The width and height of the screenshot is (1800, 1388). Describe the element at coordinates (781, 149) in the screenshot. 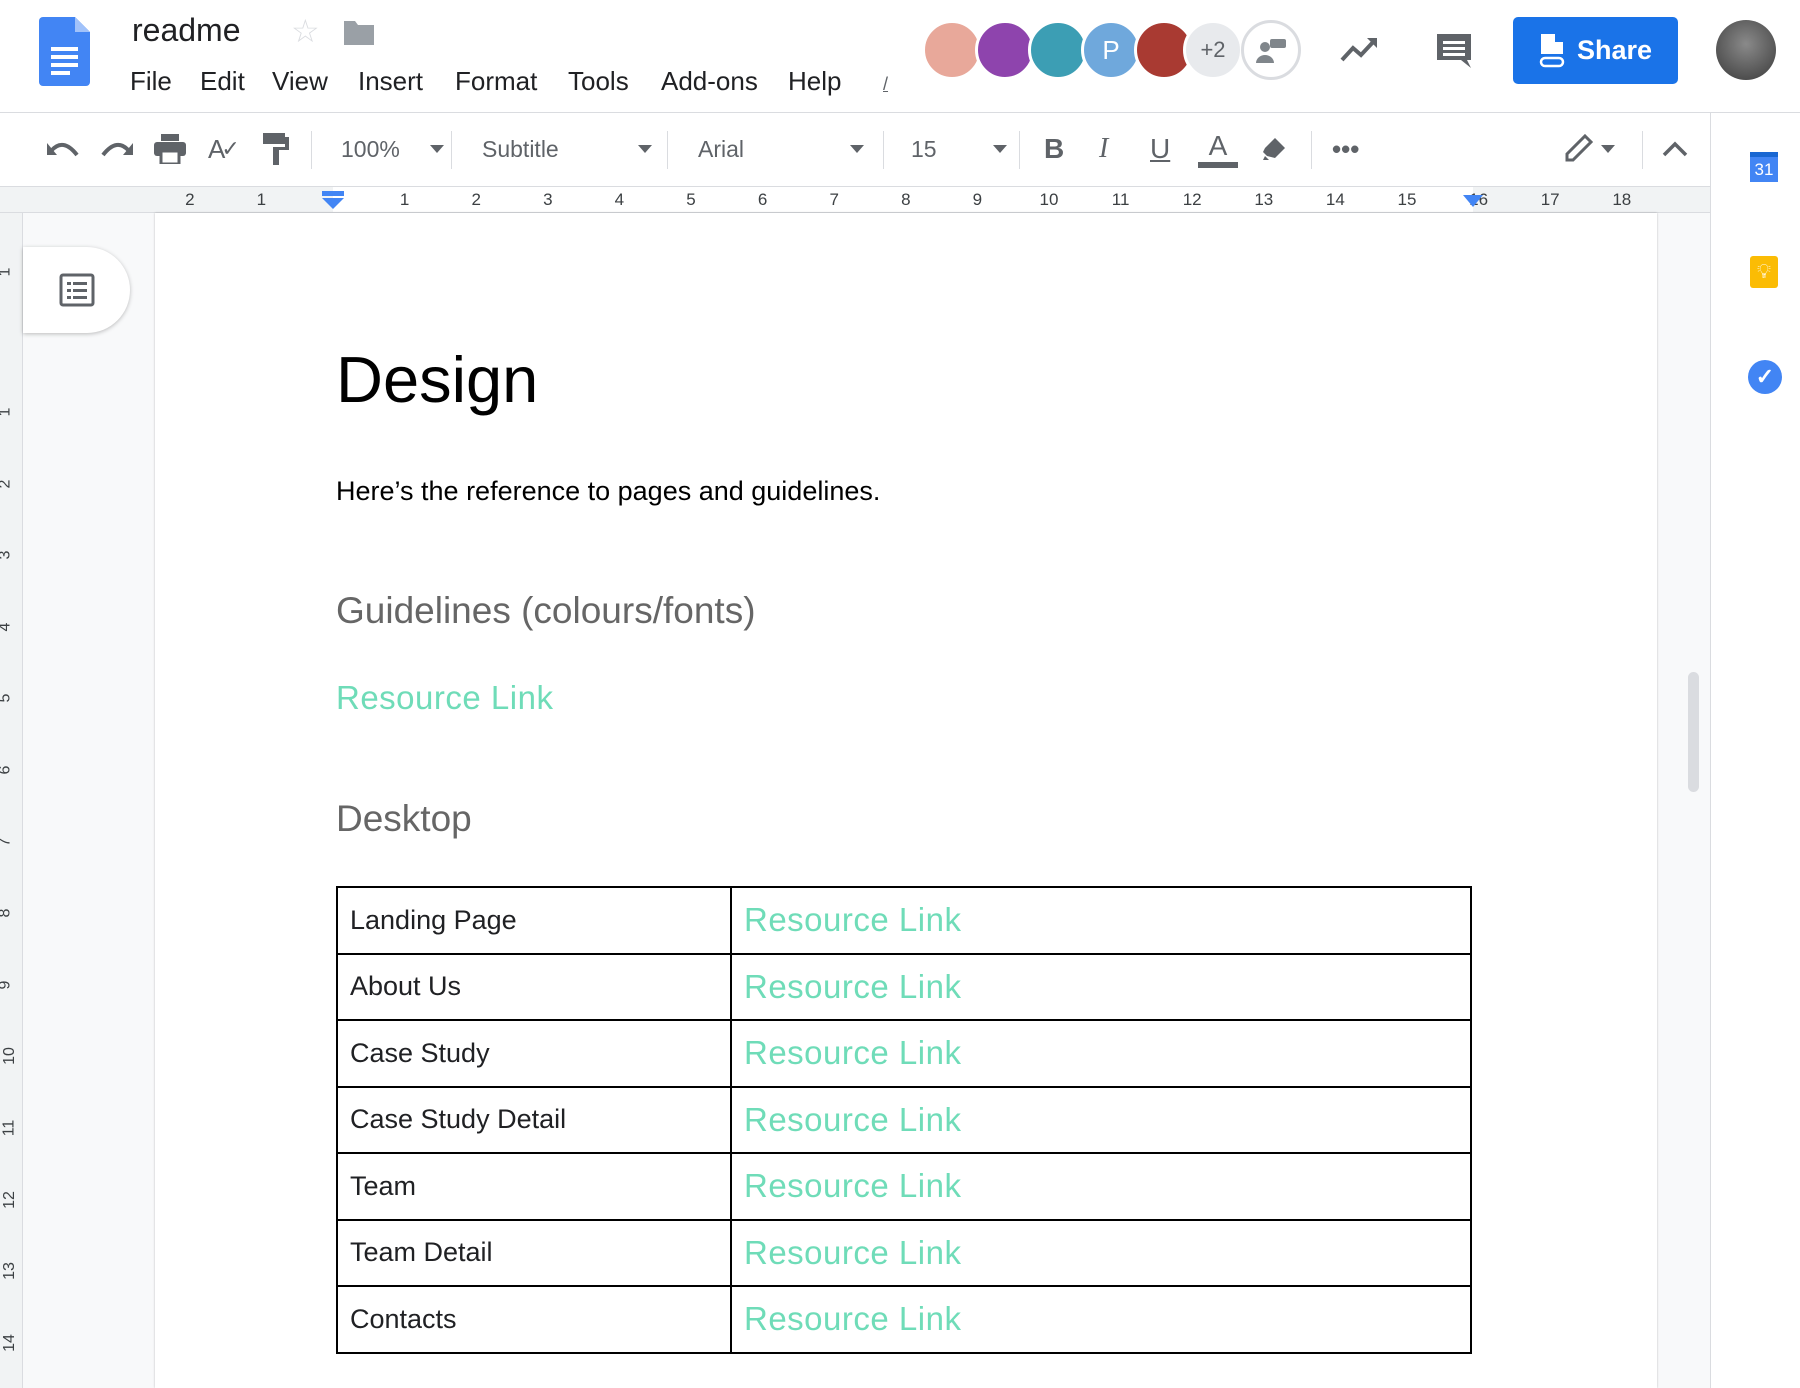

I see `font-select: Arial` at that location.